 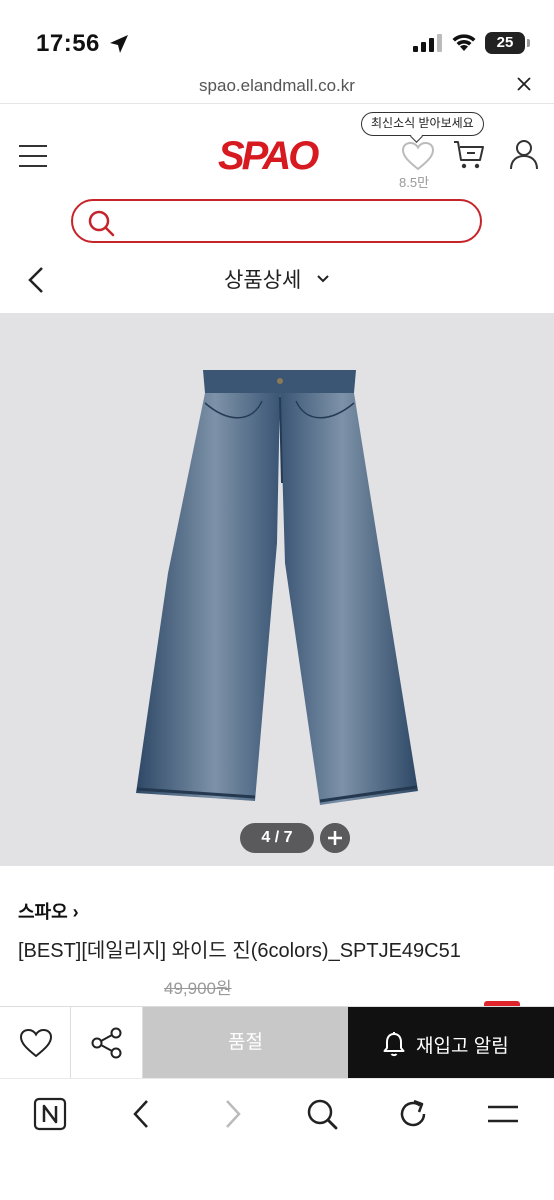 What do you see at coordinates (101, 223) in the screenshot?
I see `search-icon` at bounding box center [101, 223].